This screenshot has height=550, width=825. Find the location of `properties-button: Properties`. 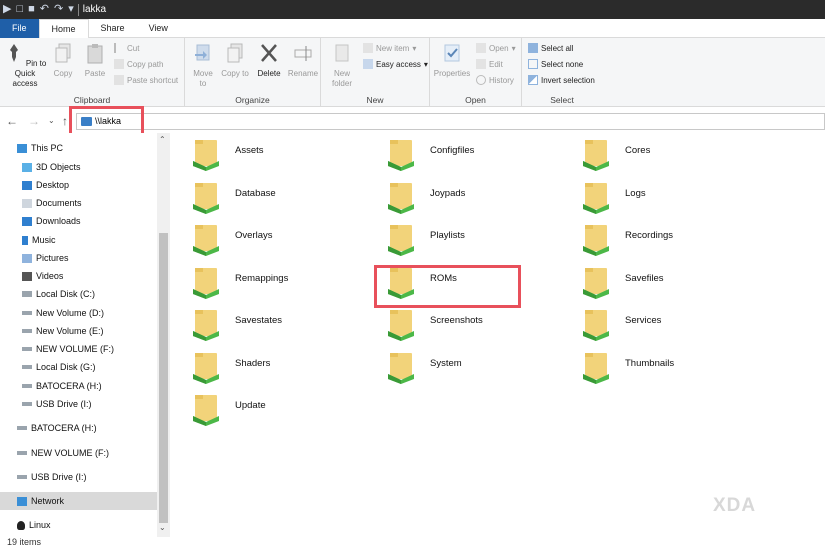

properties-button: Properties is located at coordinates (452, 60).